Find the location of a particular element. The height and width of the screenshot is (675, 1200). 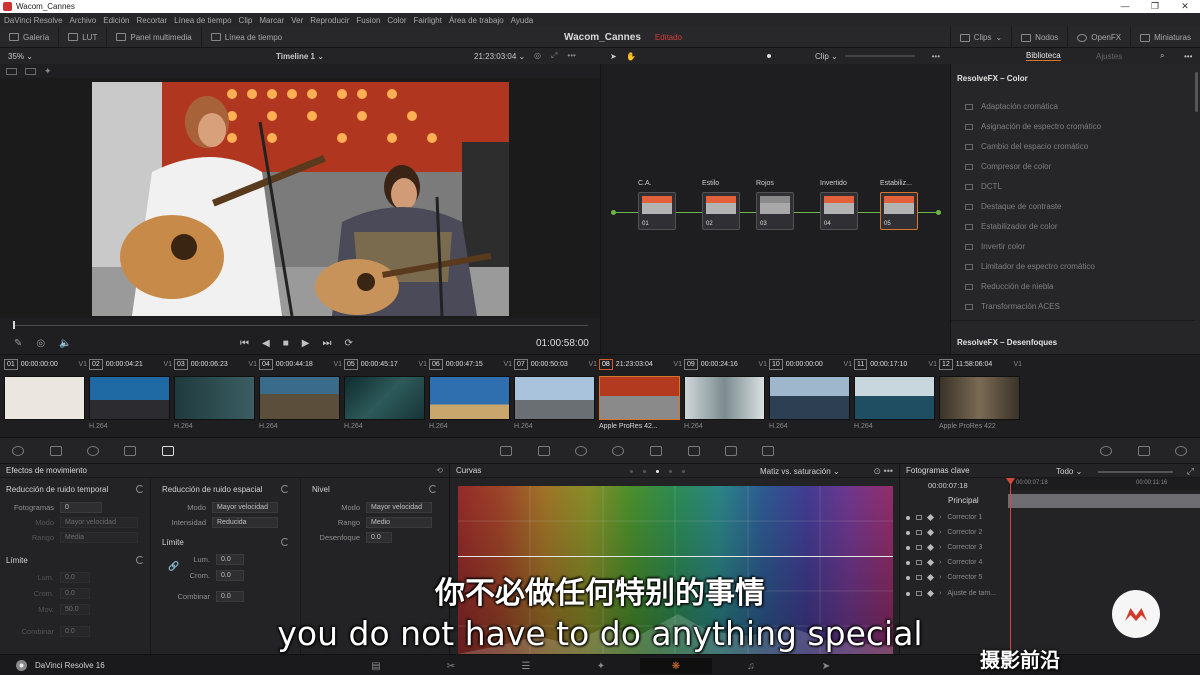

library-category: ResolveFX – Desenfoques is located at coordinates (1007, 342).